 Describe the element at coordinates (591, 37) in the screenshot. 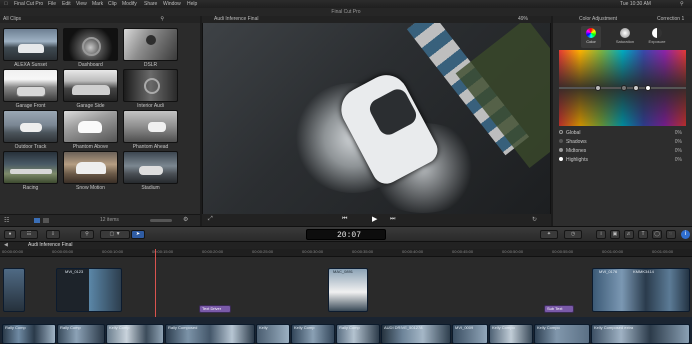

I see `tab-color: Color` at that location.